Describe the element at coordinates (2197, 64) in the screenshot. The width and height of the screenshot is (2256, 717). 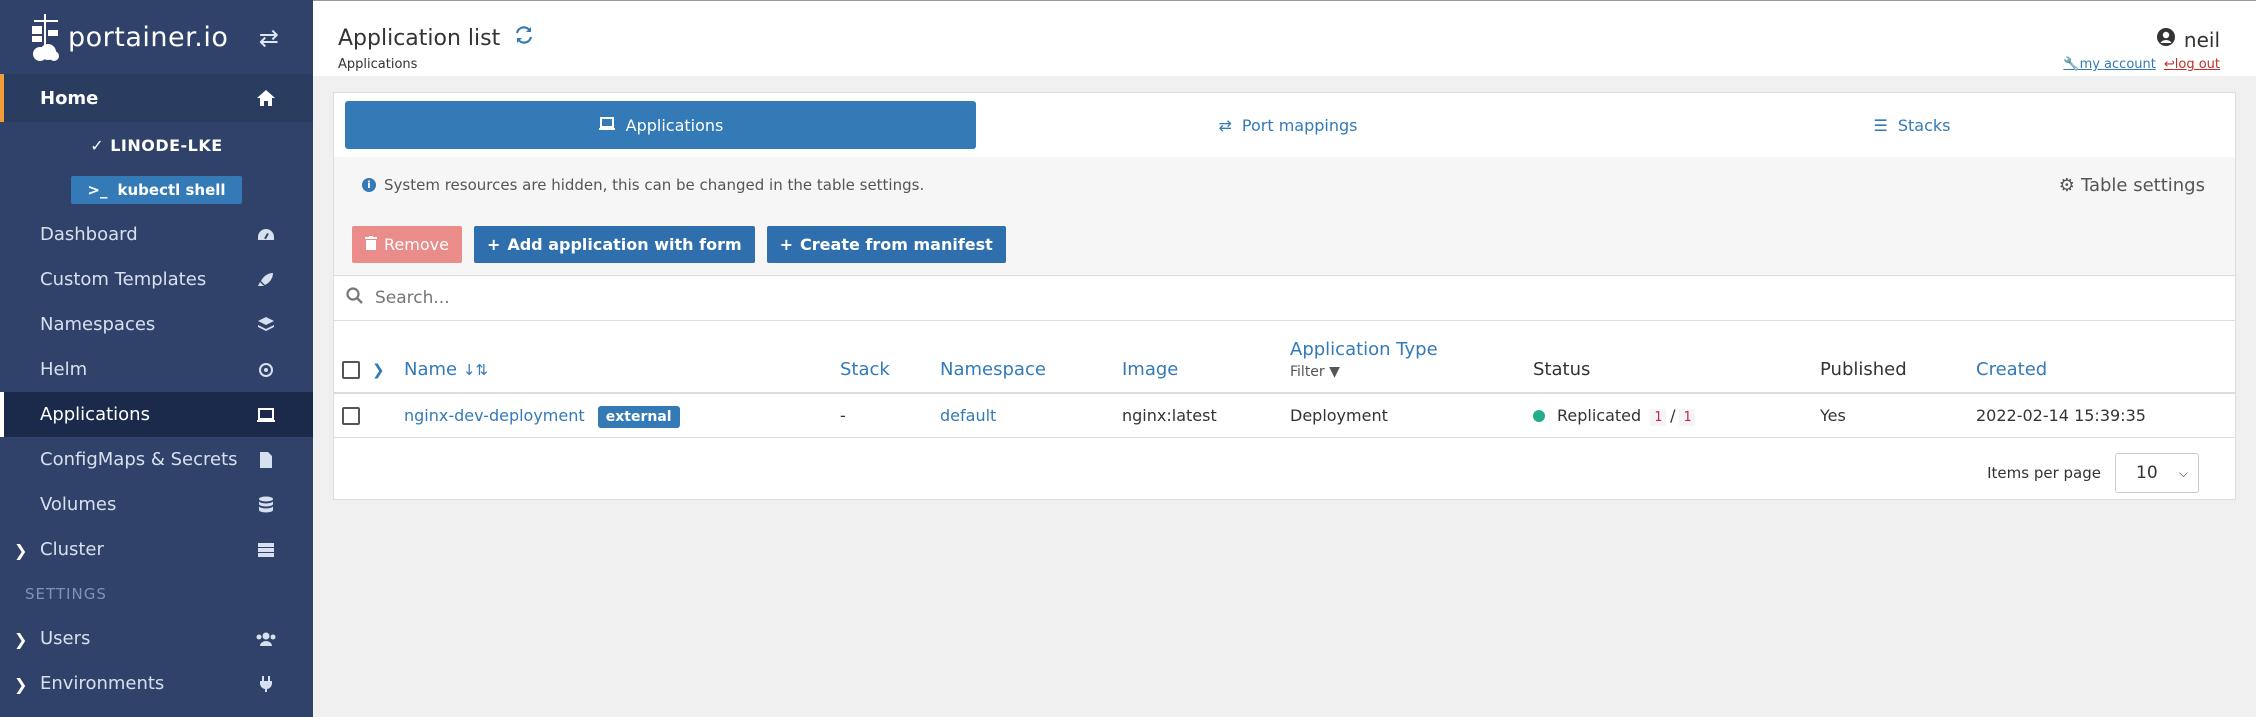
I see `log-out-label: log out` at that location.